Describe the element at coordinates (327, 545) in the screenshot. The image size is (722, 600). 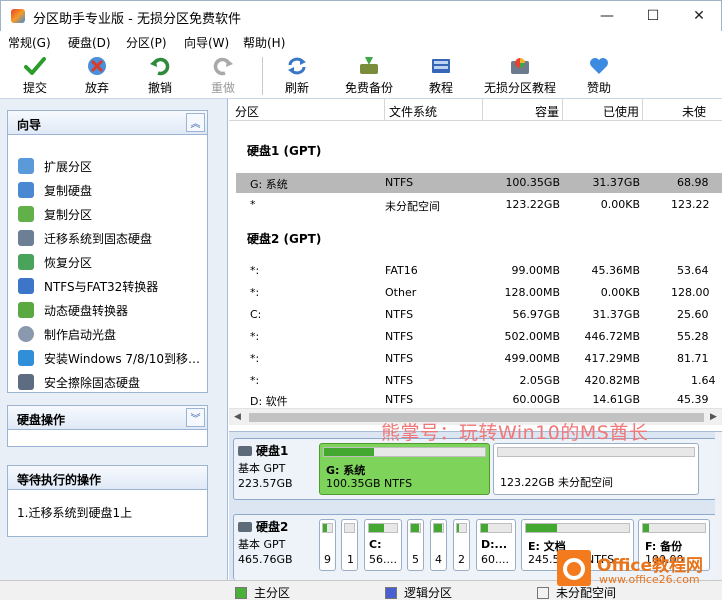
I see `partition-block: 9` at that location.